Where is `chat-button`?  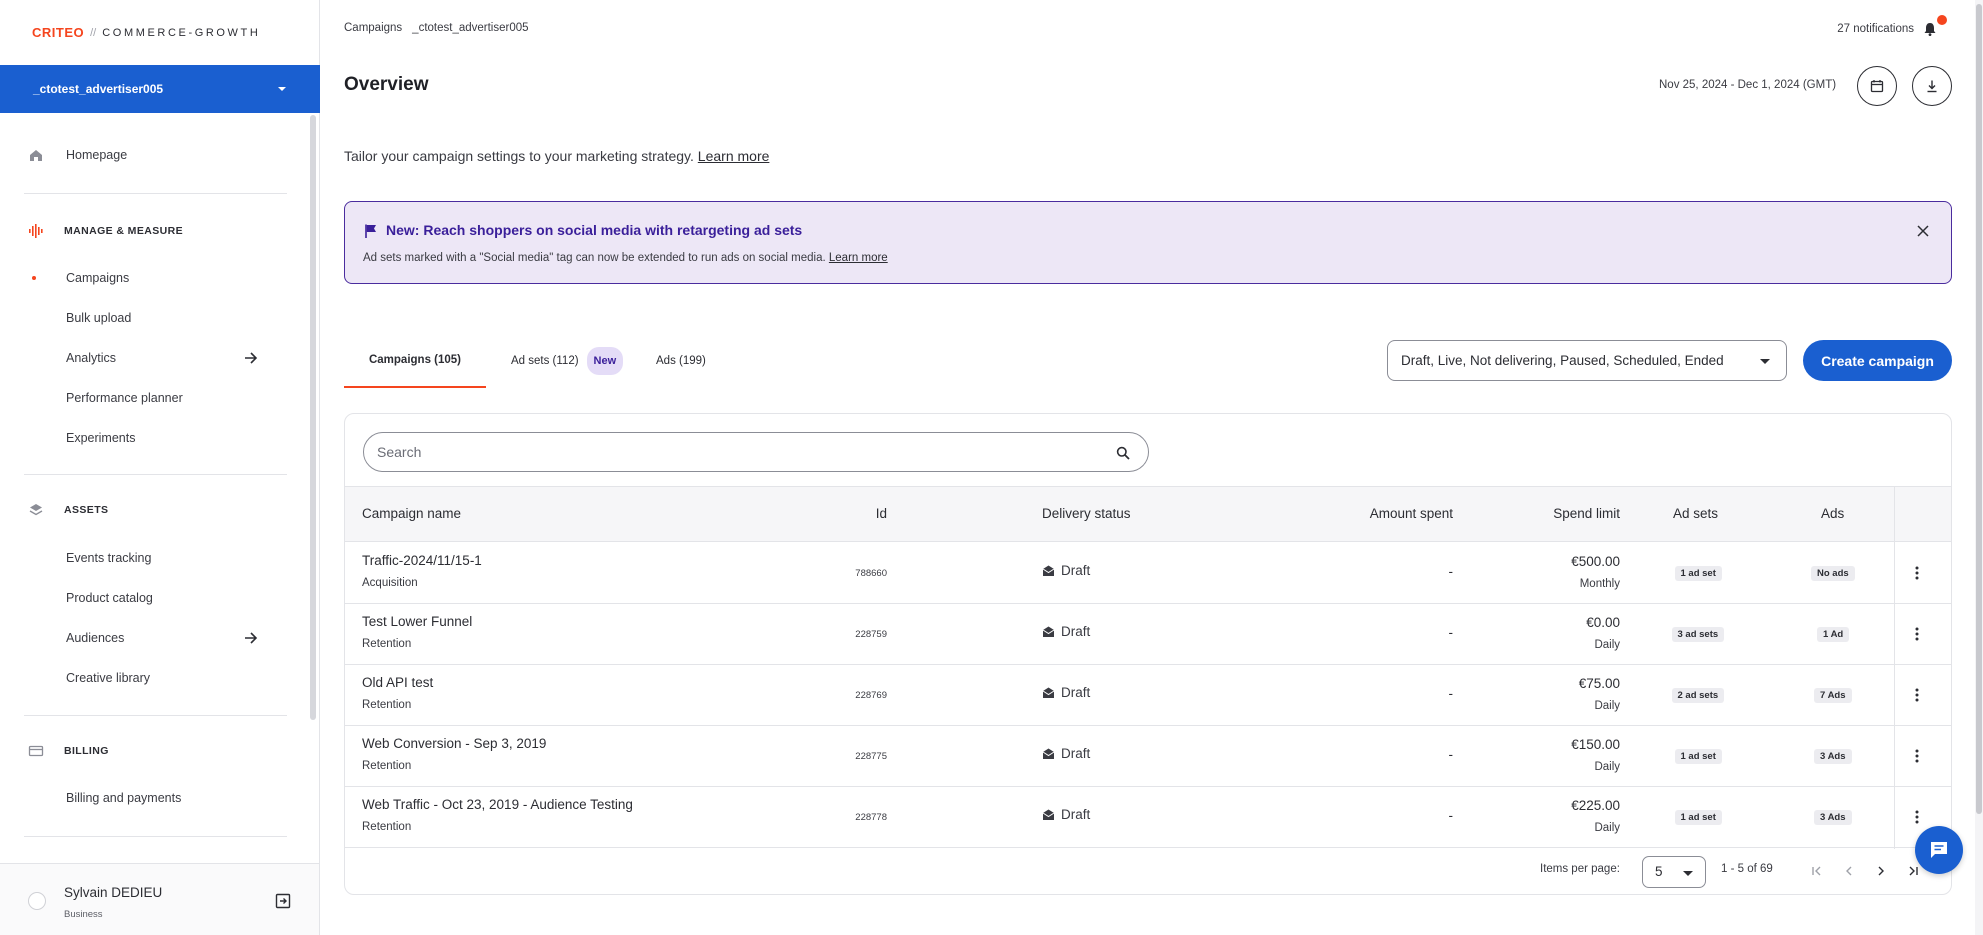
chat-button is located at coordinates (1939, 850).